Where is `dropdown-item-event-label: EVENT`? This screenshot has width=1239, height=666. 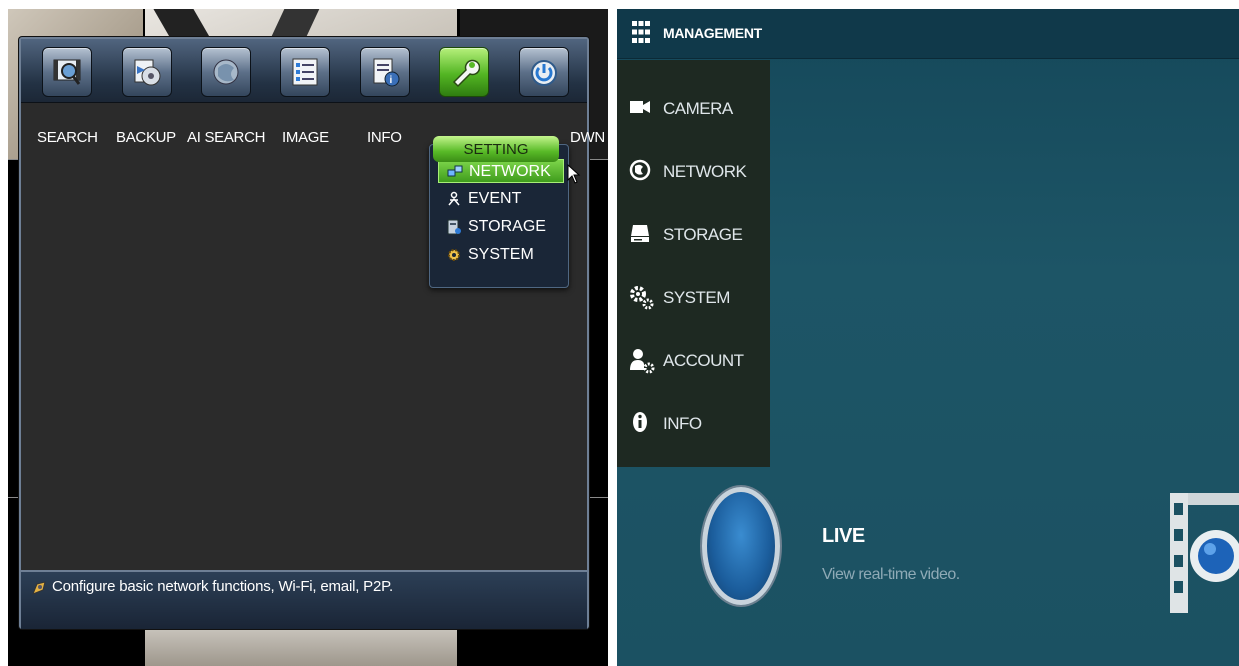
dropdown-item-event-label: EVENT is located at coordinates (495, 198).